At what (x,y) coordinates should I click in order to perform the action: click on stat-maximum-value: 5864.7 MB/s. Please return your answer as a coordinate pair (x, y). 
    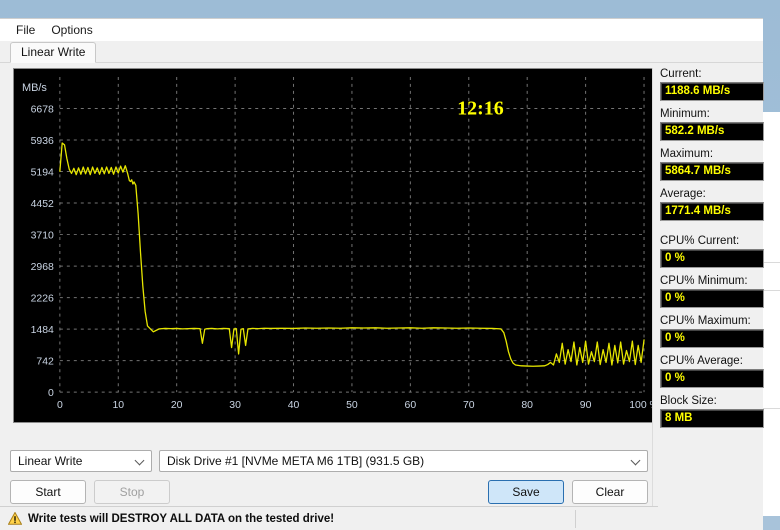
    Looking at the image, I should click on (712, 171).